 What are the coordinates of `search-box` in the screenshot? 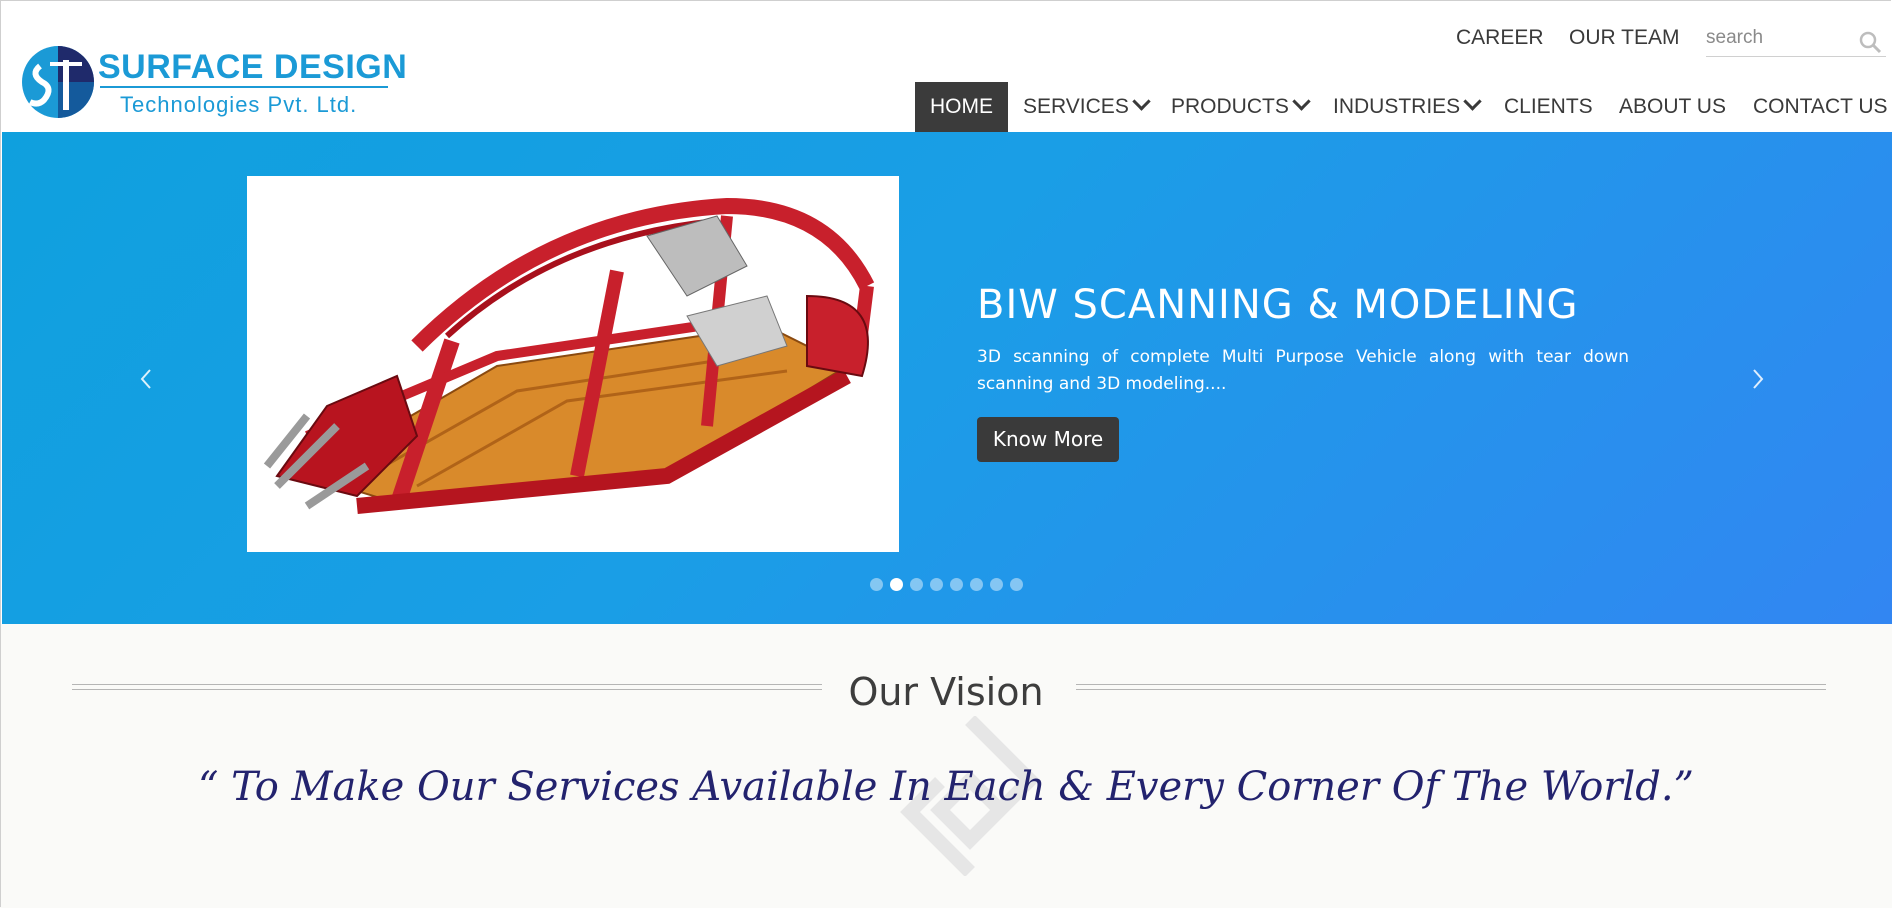 It's located at (1796, 40).